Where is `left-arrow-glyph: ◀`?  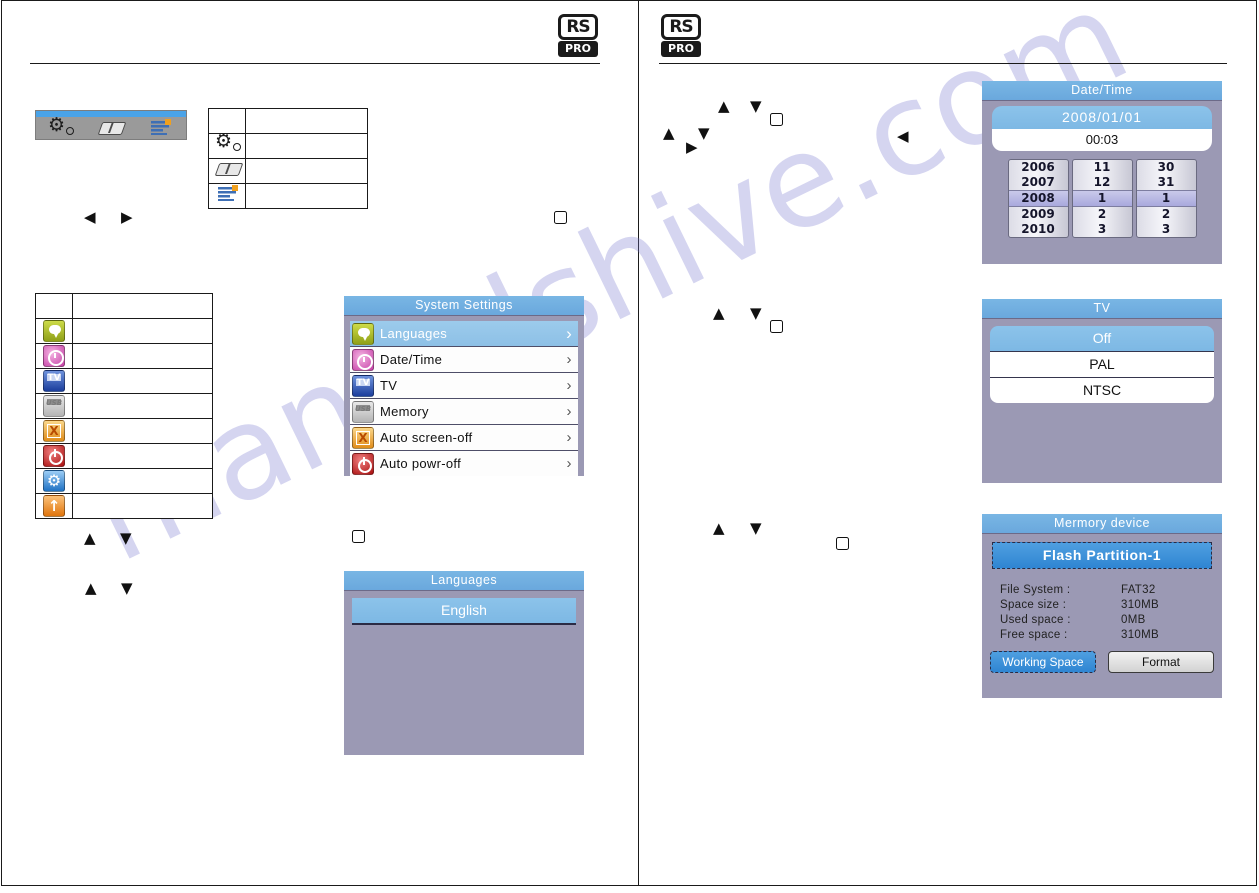
left-arrow-glyph: ◀ is located at coordinates (903, 136).